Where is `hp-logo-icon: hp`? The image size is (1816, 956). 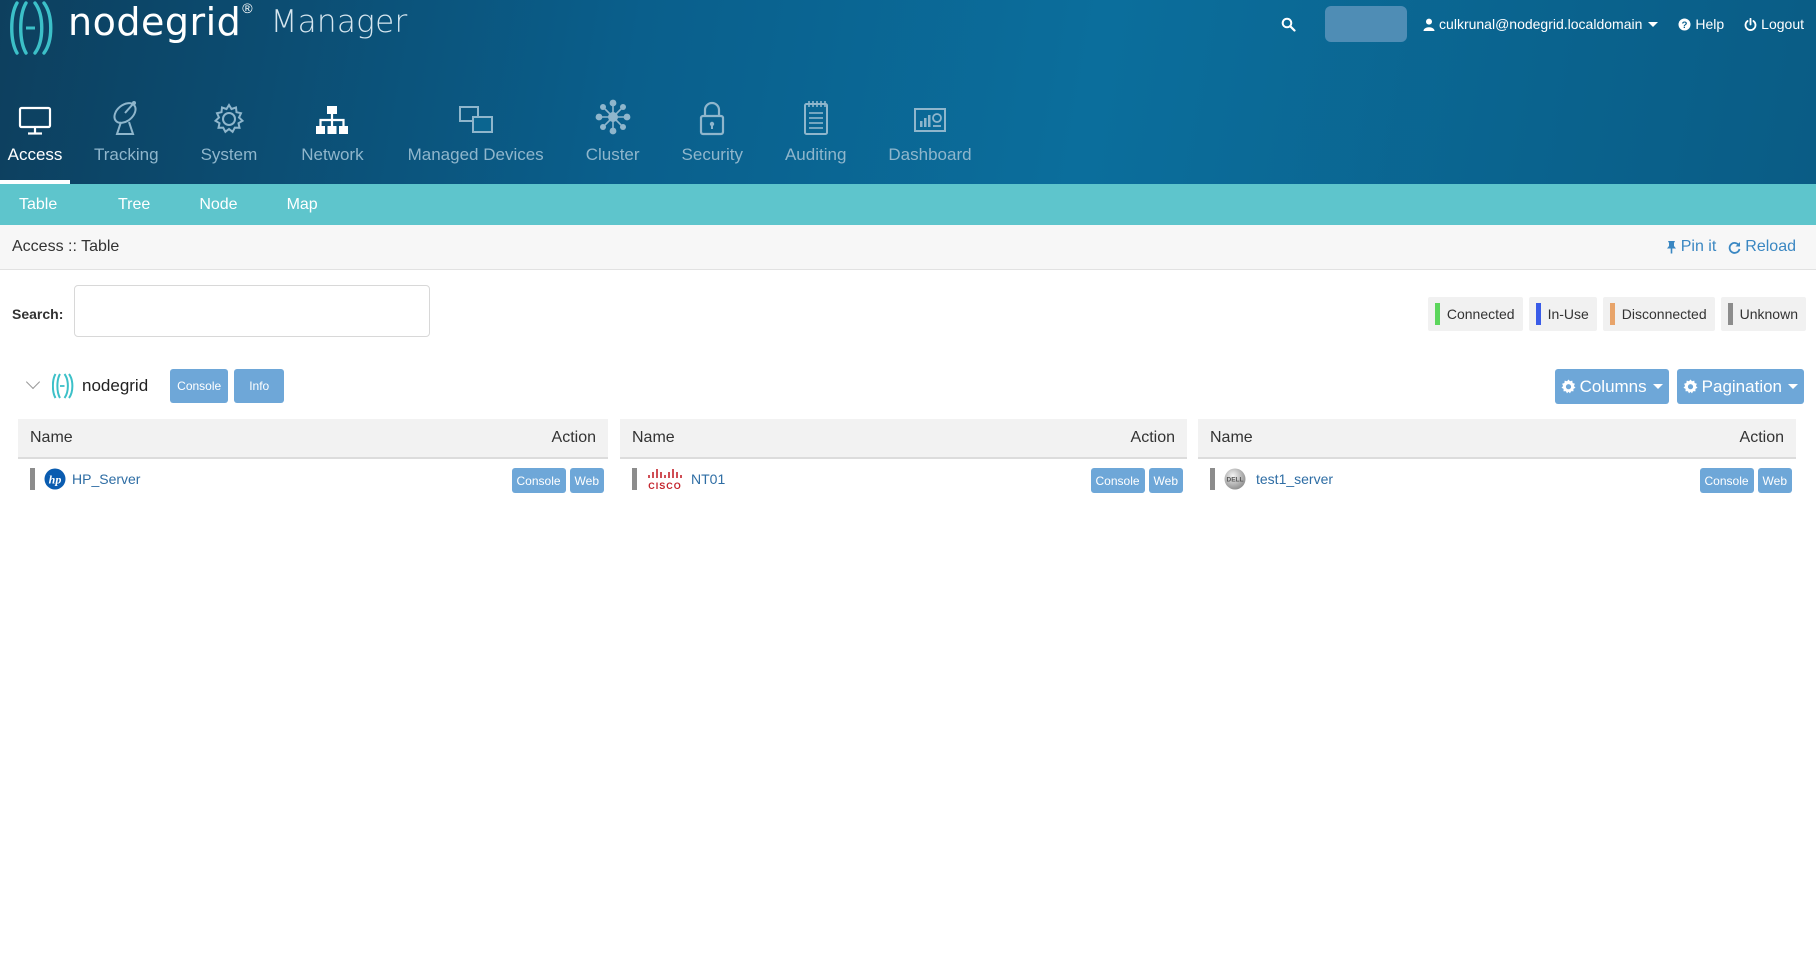
hp-logo-icon: hp is located at coordinates (55, 479).